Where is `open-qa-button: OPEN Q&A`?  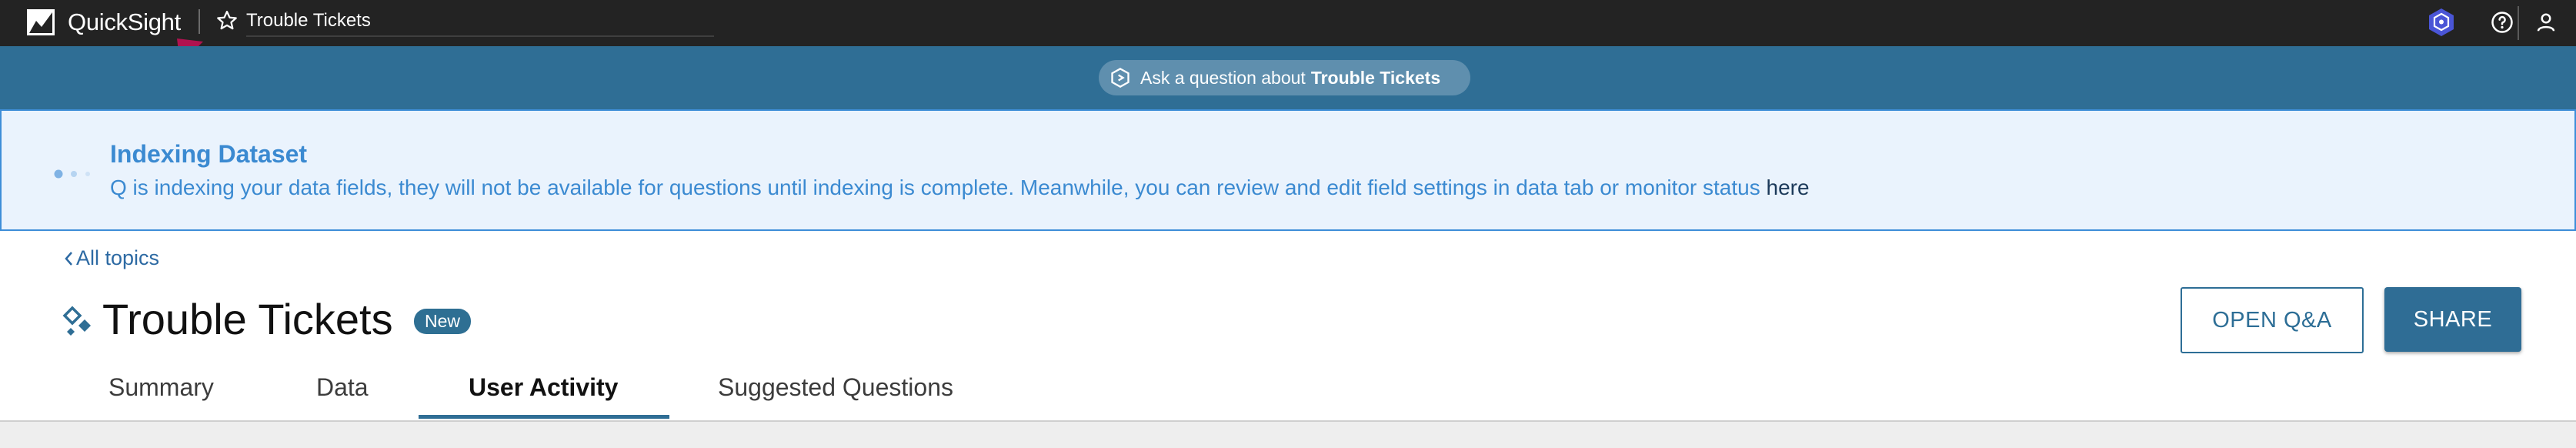
open-qa-button: OPEN Q&A is located at coordinates (2273, 320).